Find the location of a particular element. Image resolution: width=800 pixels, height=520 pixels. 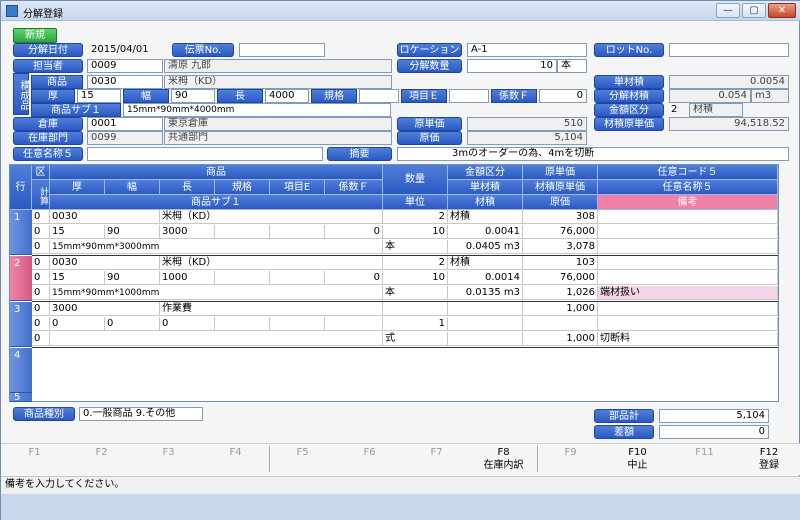

f6-key: F6 is located at coordinates (369, 459).